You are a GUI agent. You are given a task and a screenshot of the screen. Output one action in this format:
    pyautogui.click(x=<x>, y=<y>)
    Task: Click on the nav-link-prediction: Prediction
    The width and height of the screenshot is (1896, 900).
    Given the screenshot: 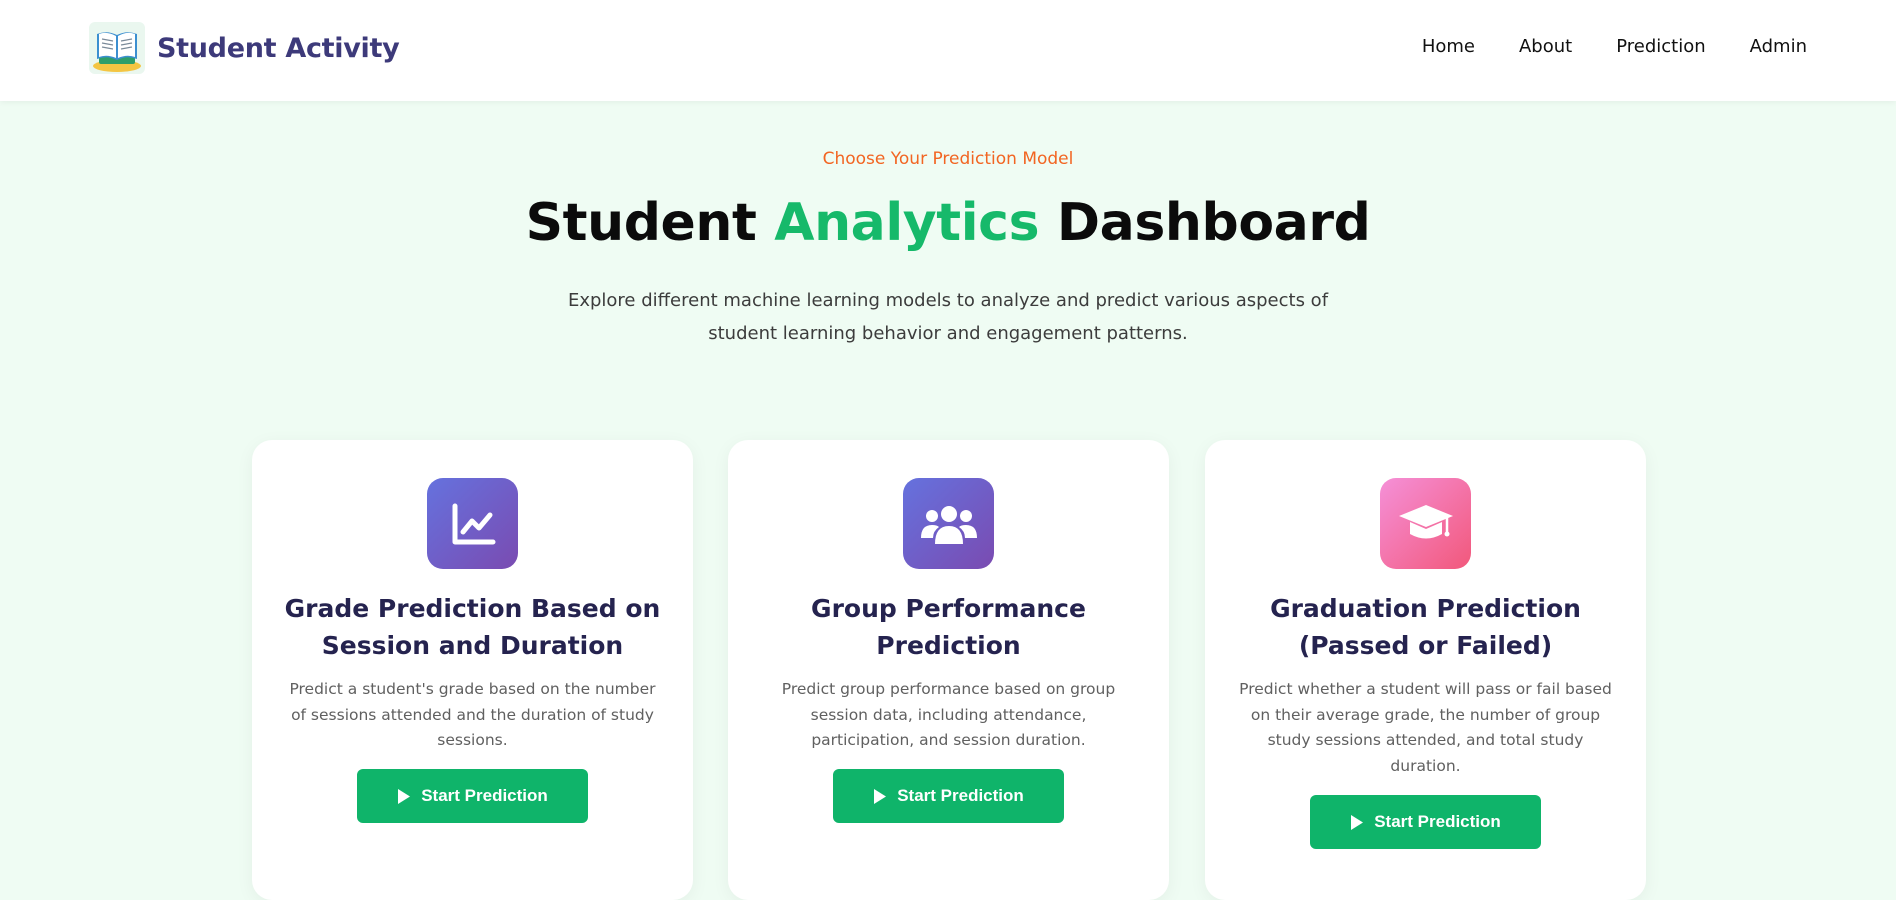 What is the action you would take?
    pyautogui.click(x=1660, y=46)
    